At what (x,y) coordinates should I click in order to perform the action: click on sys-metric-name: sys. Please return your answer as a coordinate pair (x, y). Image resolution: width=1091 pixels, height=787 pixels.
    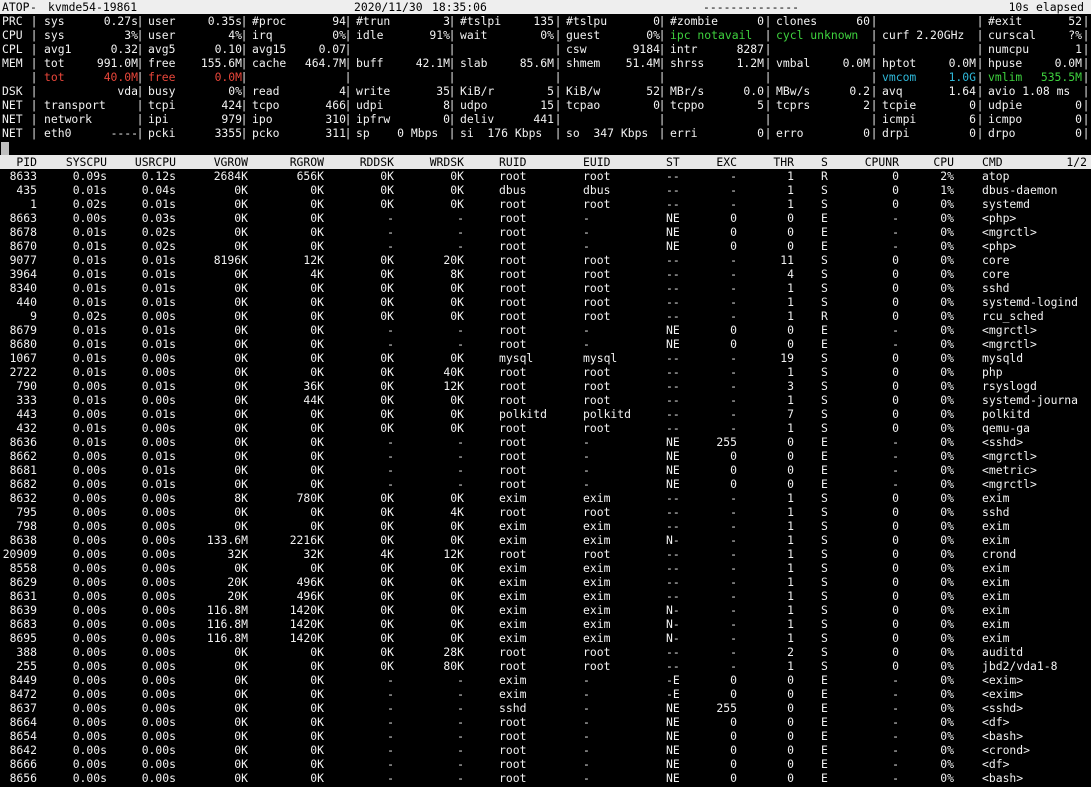
    Looking at the image, I should click on (54, 35).